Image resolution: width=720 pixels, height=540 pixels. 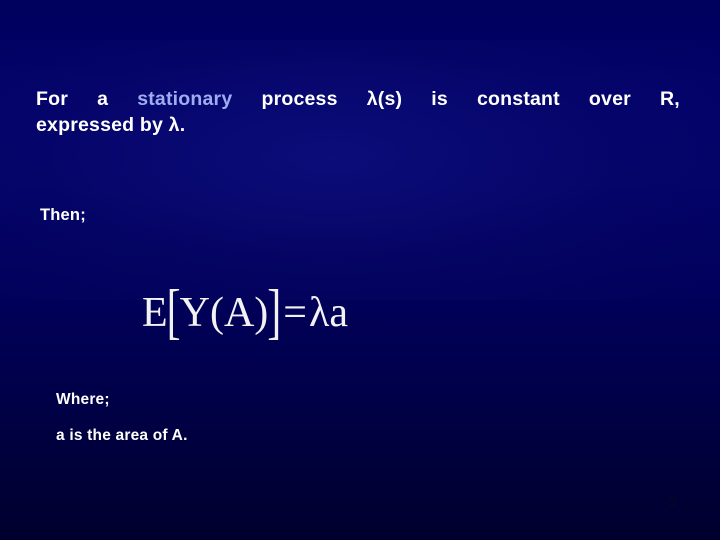 What do you see at coordinates (319, 313) in the screenshot?
I see `formula-lambda-symbol: λ` at bounding box center [319, 313].